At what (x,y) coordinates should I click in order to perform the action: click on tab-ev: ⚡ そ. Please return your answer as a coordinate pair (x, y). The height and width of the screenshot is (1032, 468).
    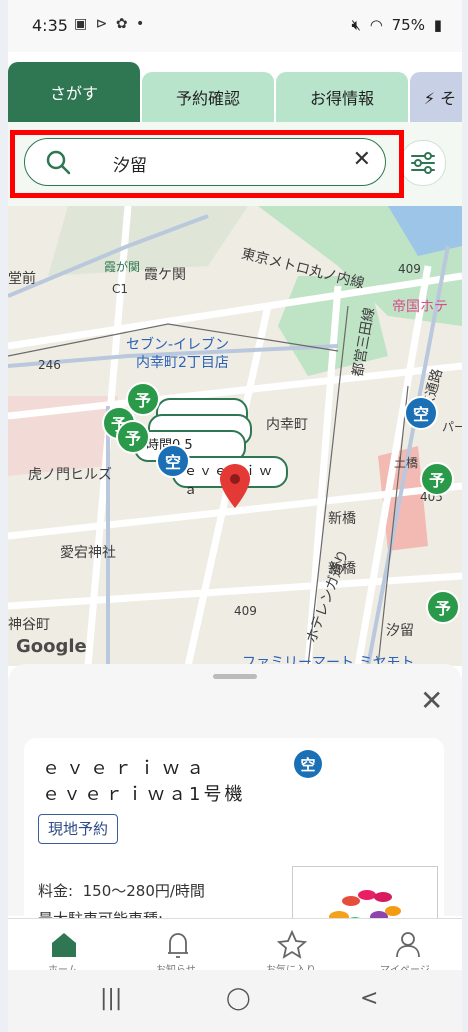
    Looking at the image, I should click on (436, 97).